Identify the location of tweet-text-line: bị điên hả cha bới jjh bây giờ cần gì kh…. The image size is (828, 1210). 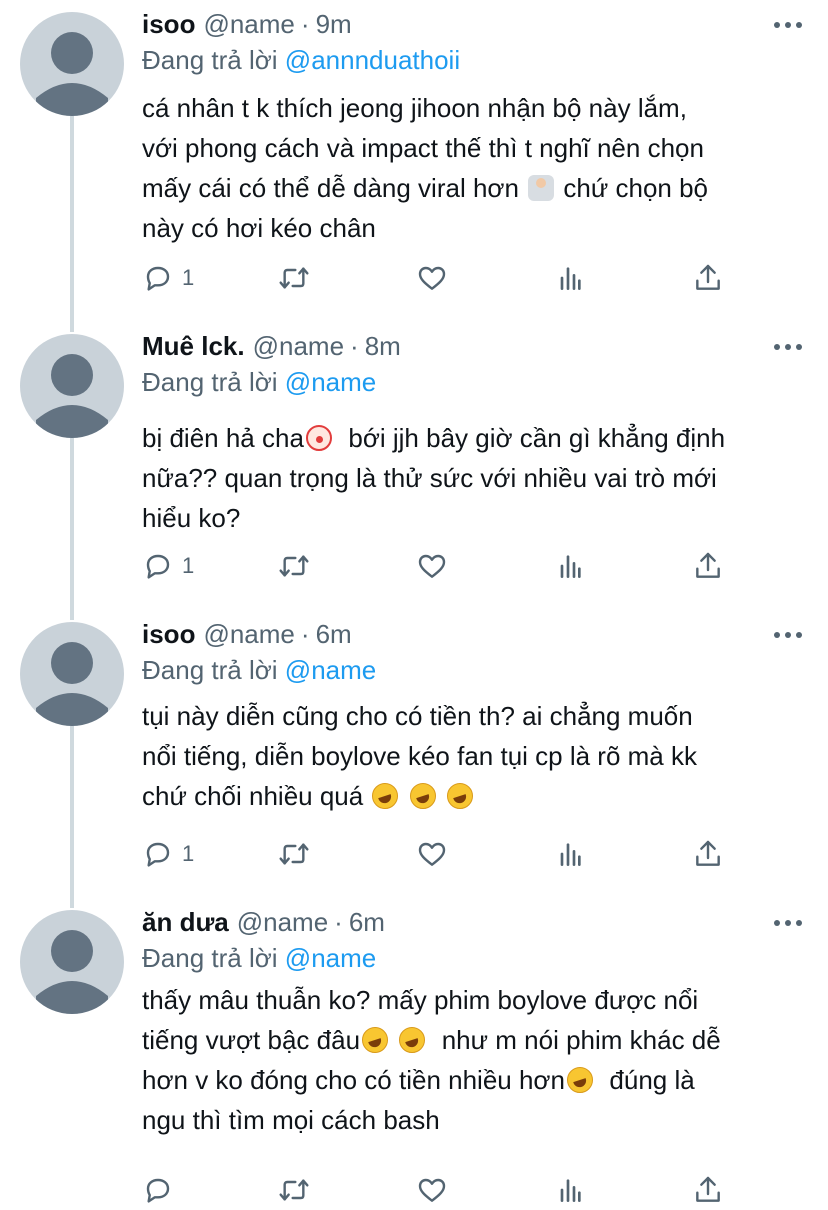
(434, 438).